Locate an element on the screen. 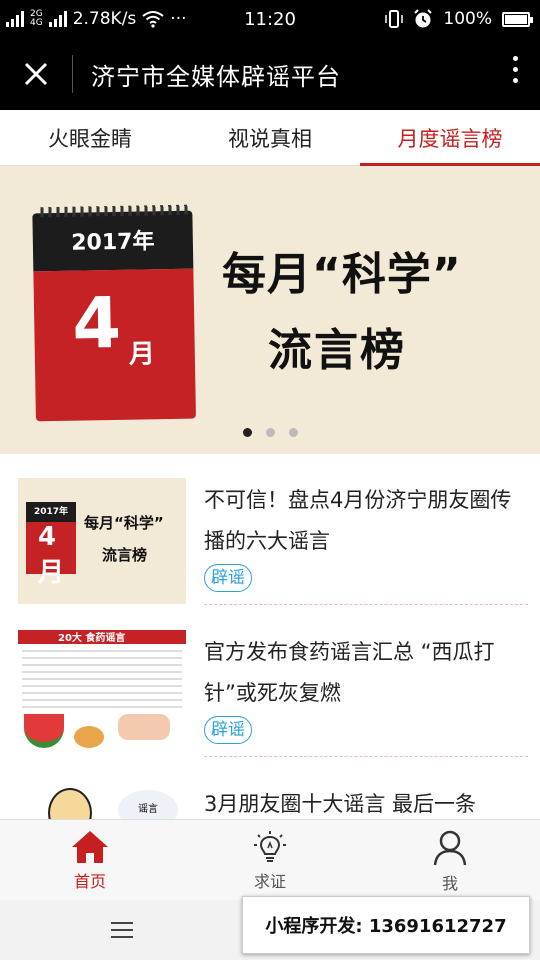 The width and height of the screenshot is (540, 960). tab-bar: 火眼金睛 视说真相 月度谣言榜 is located at coordinates (270, 138).